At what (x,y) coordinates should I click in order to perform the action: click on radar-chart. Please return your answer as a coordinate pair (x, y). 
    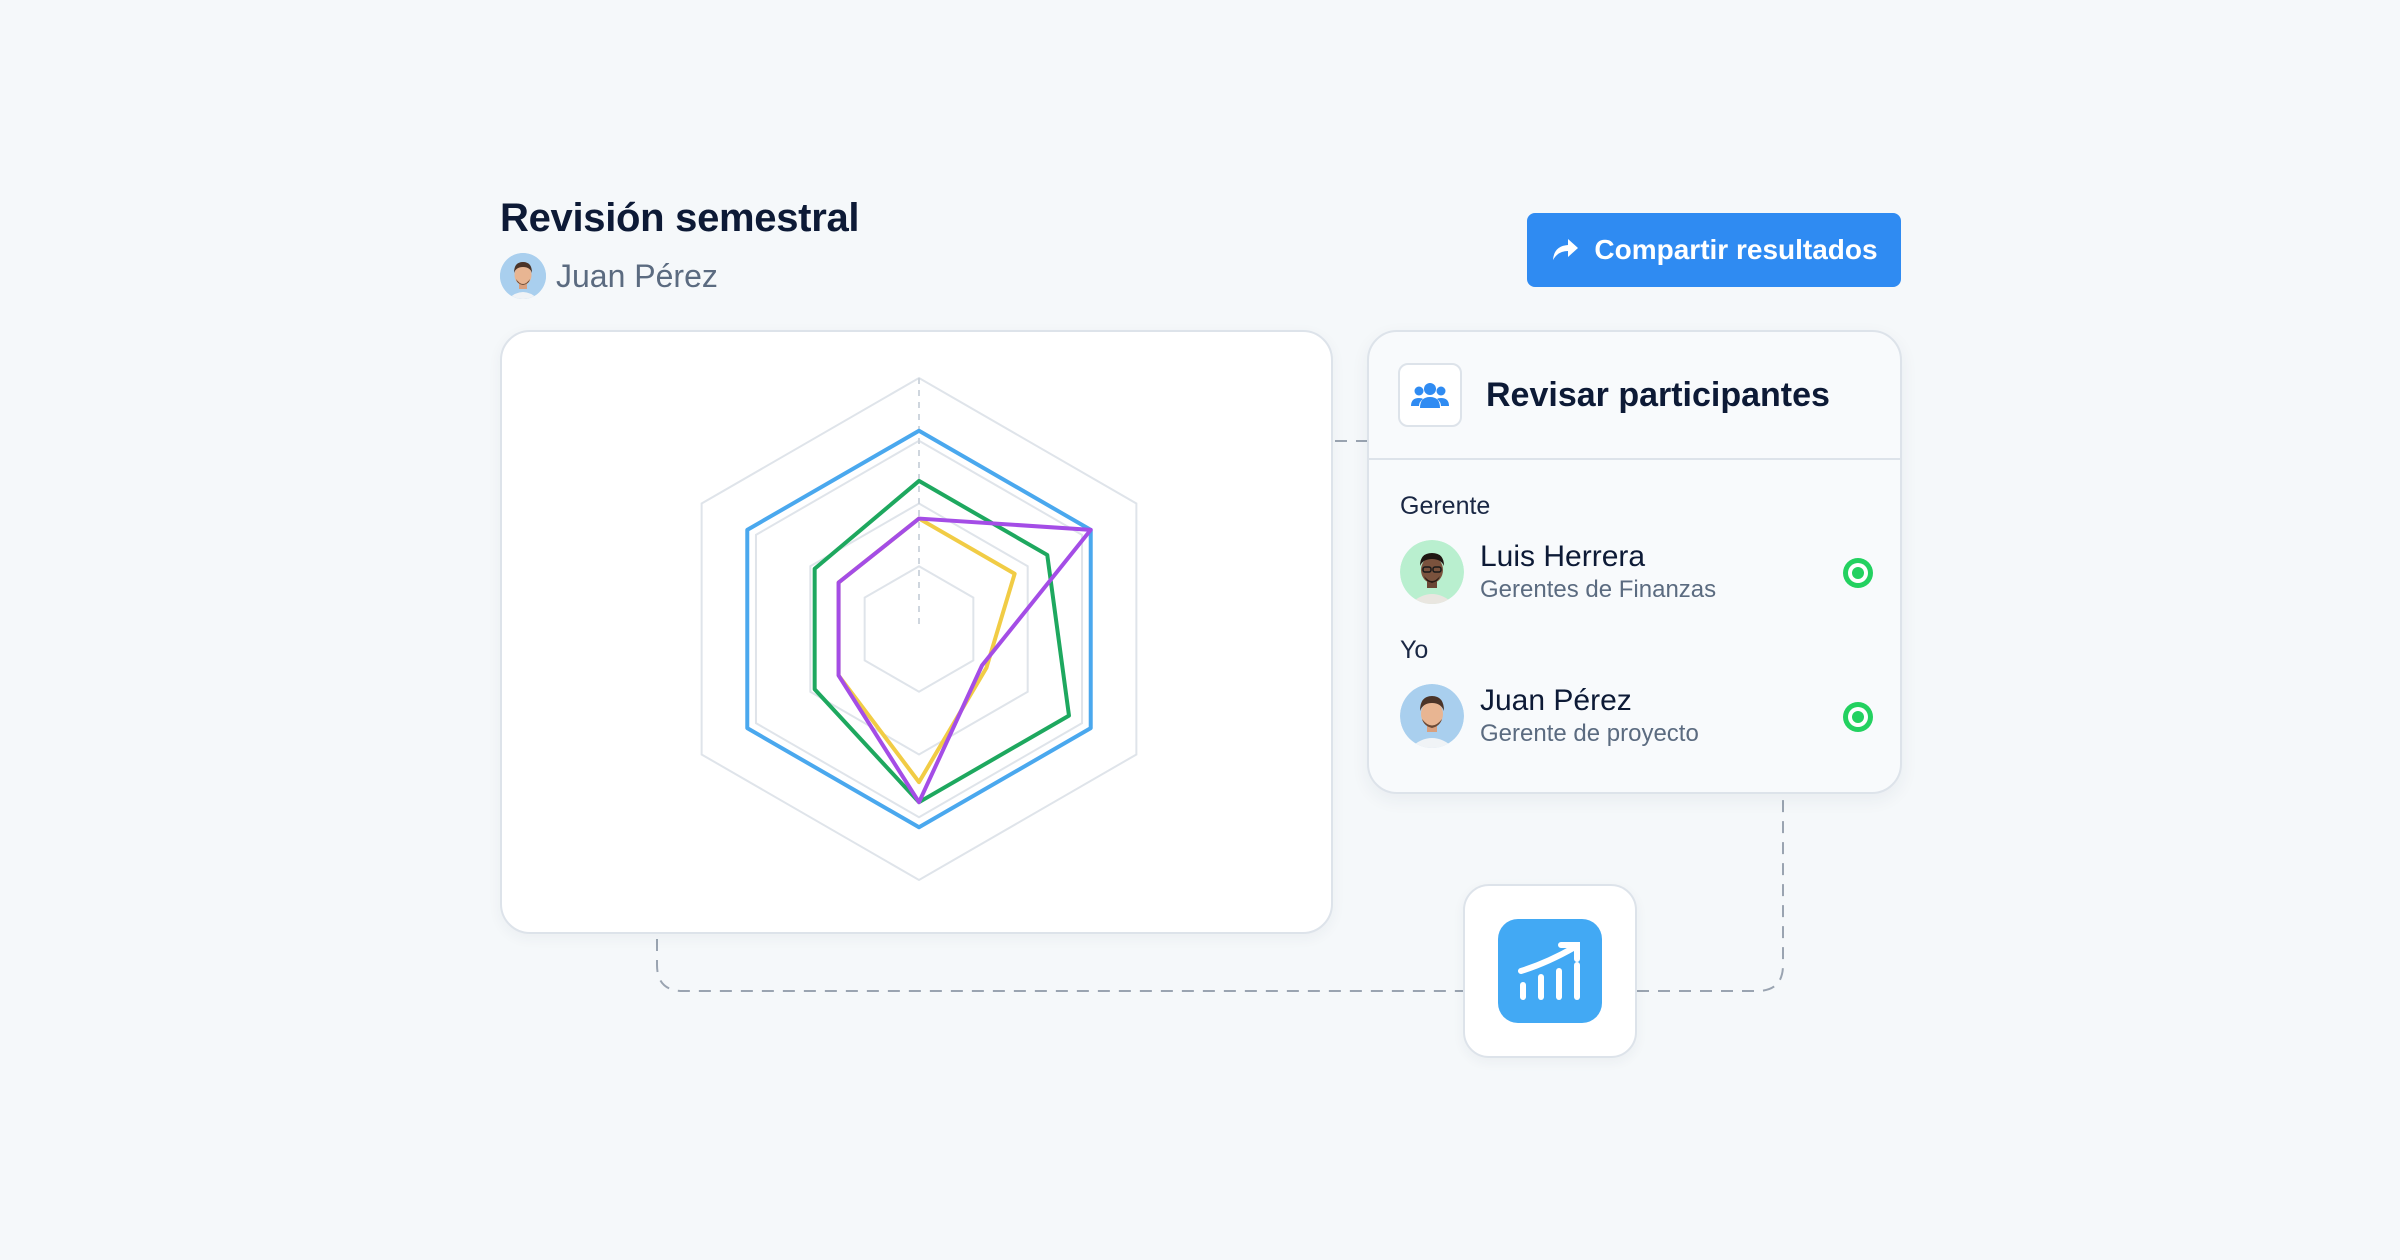
    Looking at the image, I should click on (919, 629).